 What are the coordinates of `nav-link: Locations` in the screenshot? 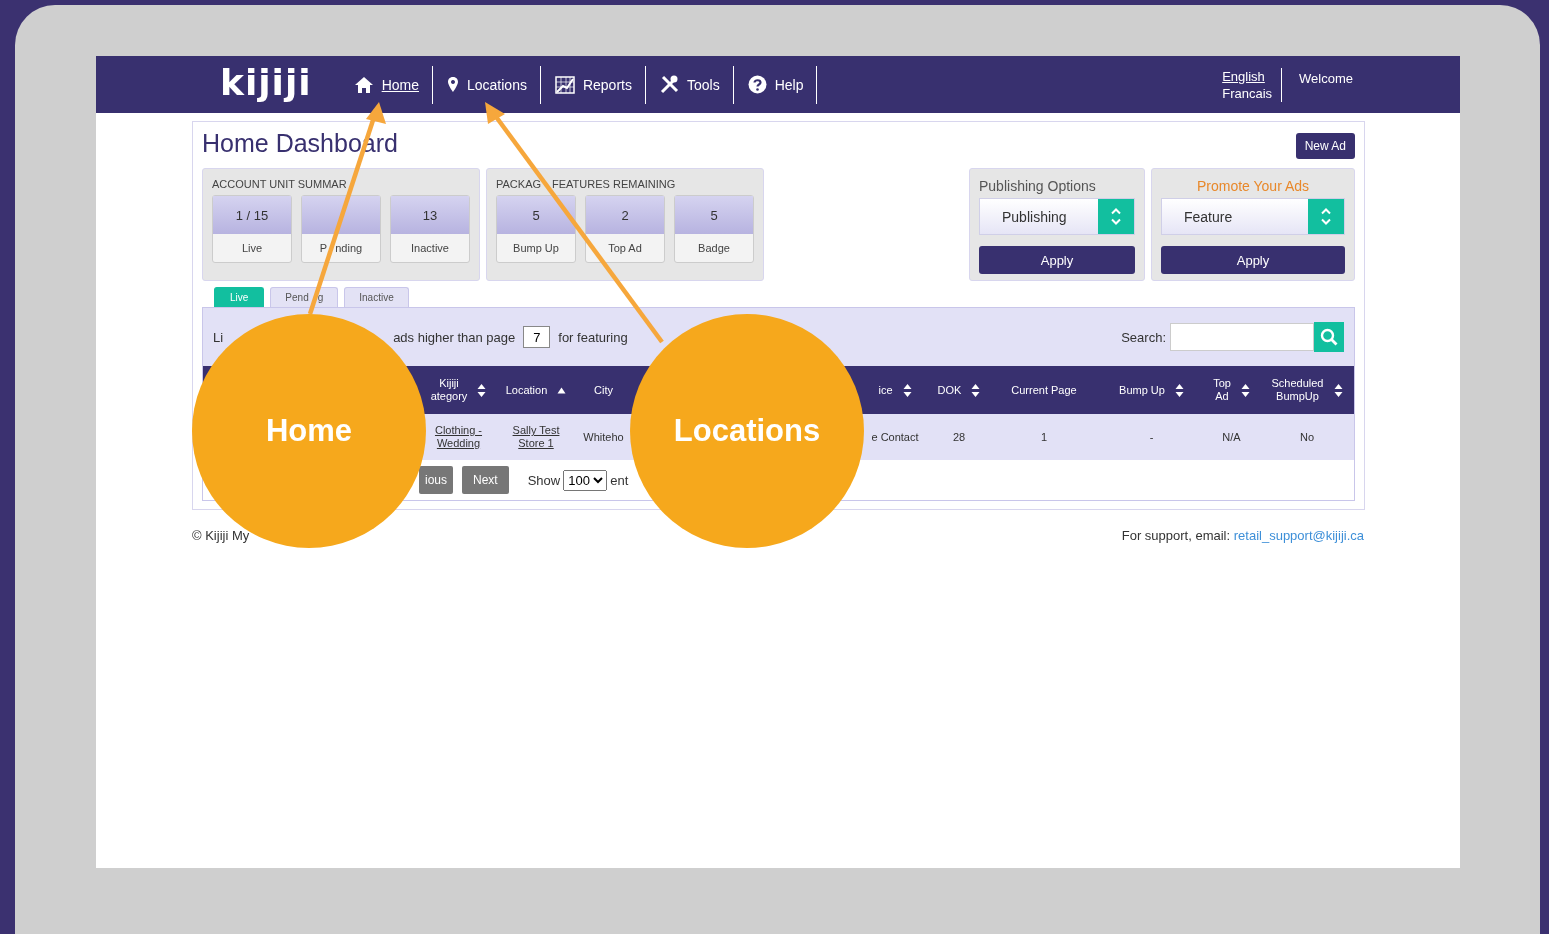 It's located at (494, 84).